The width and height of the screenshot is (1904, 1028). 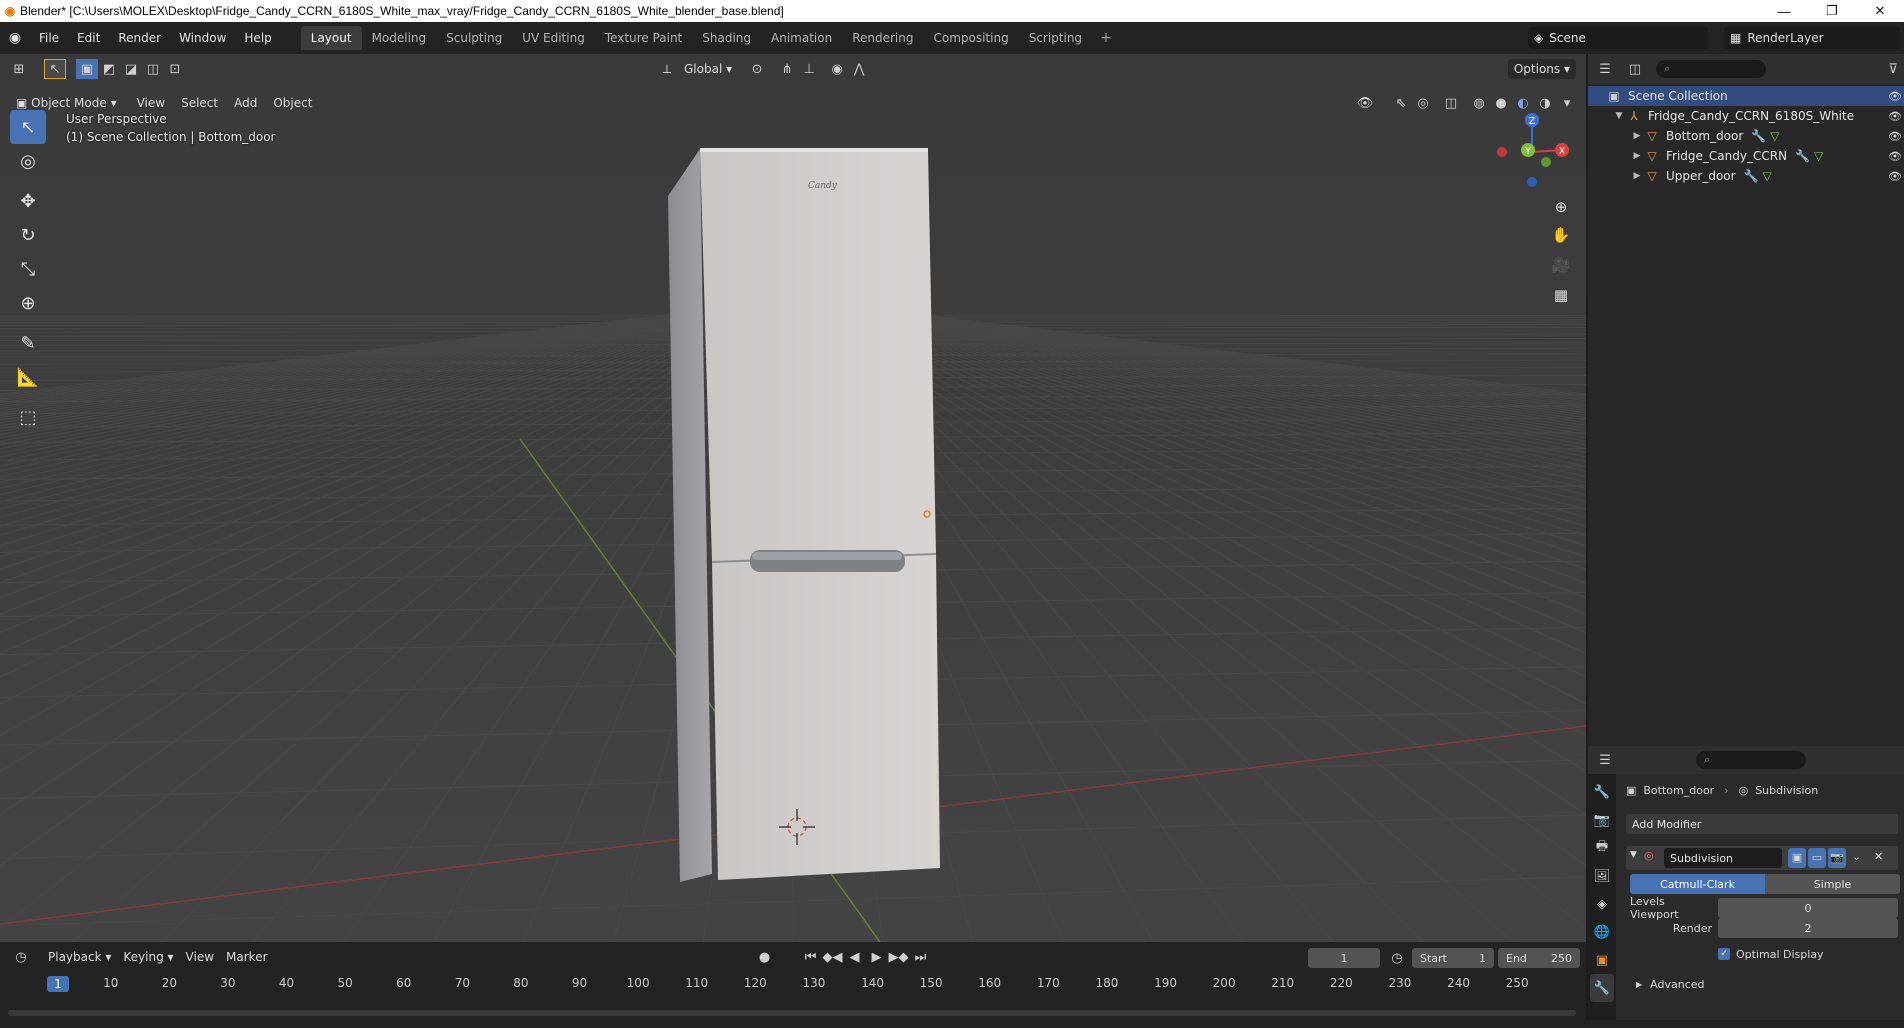 What do you see at coordinates (1697, 884) in the screenshot?
I see `catmull-clark-button: Catmull-Clark` at bounding box center [1697, 884].